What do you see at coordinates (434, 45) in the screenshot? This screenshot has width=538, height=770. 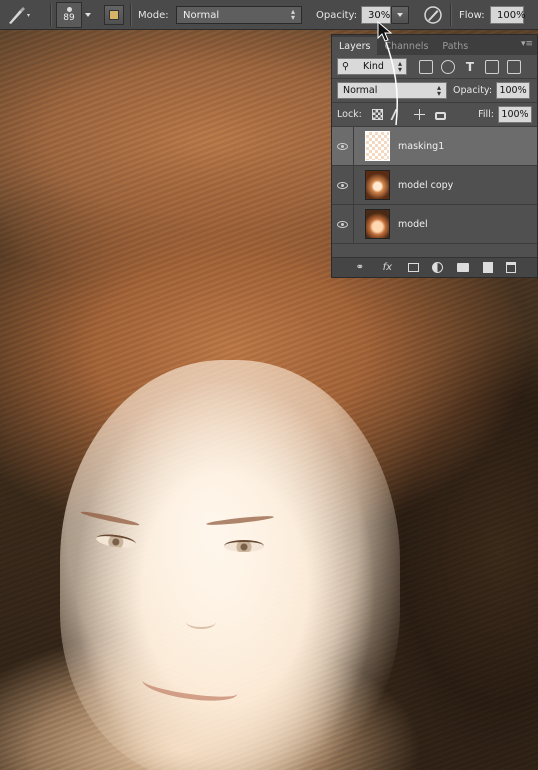 I see `panel-tabs: Layers Channels Paths ▾≡` at bounding box center [434, 45].